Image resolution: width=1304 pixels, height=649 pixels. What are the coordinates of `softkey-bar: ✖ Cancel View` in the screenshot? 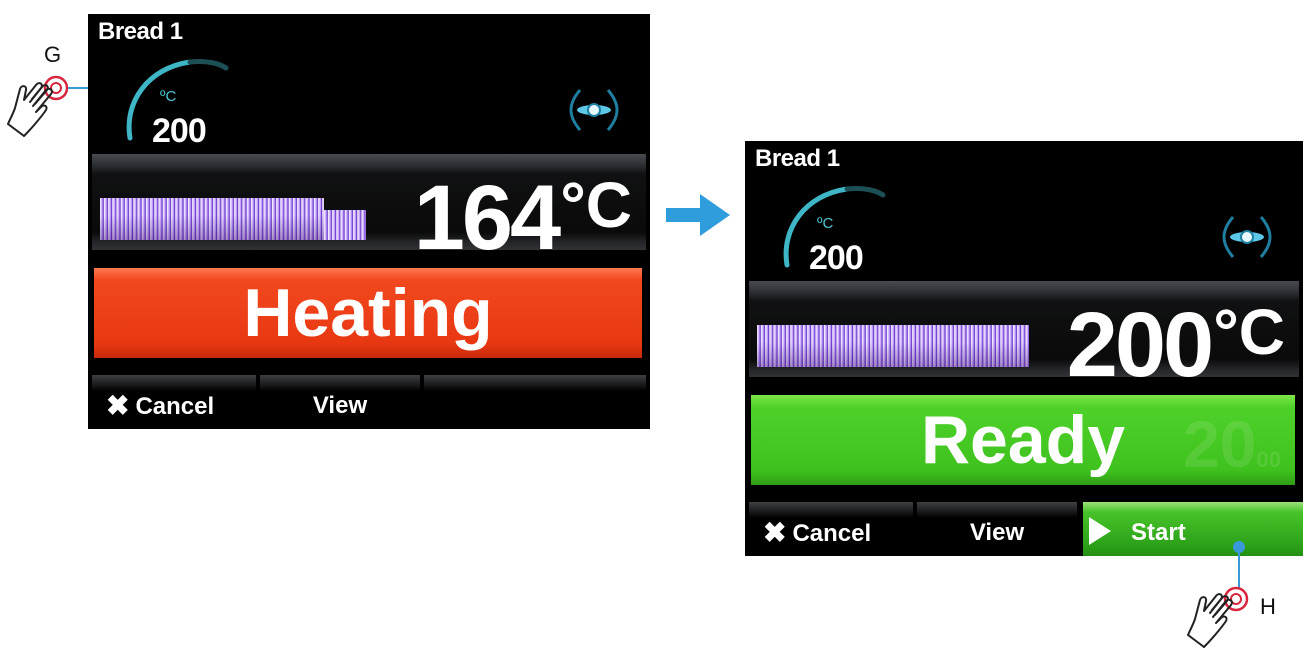 It's located at (369, 402).